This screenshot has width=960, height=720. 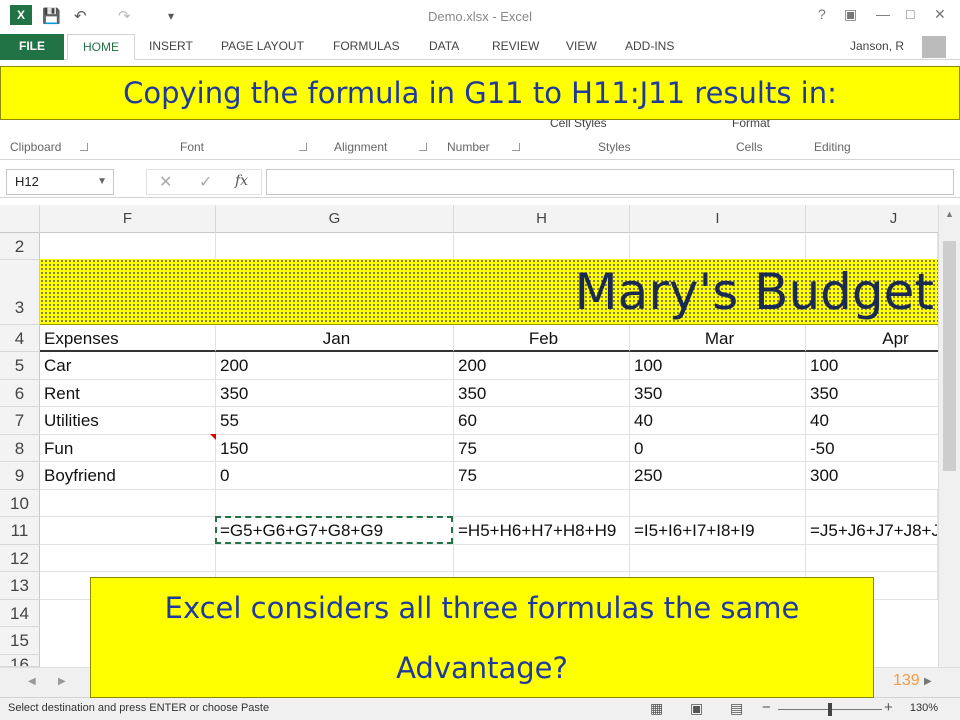 I want to click on data-cell: 60, so click(x=542, y=421).